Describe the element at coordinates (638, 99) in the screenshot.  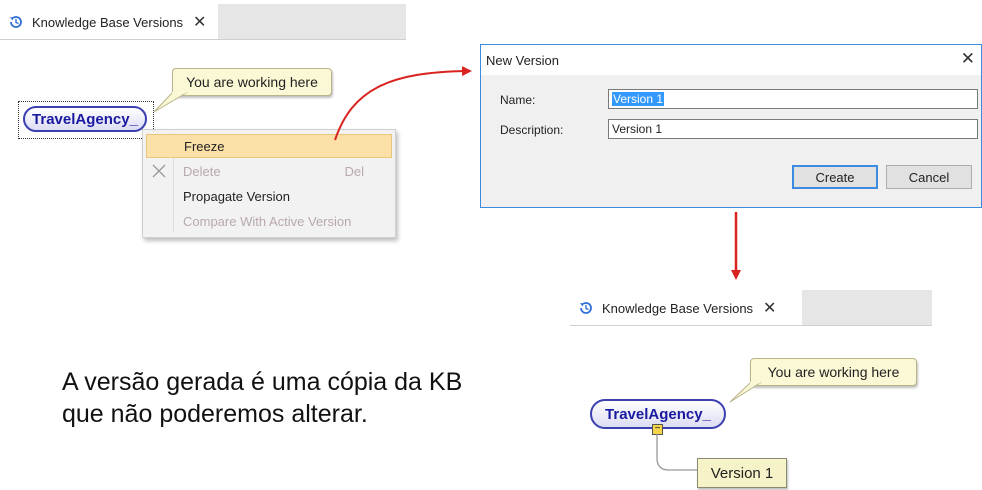
I see `name-field-value: Version 1` at that location.